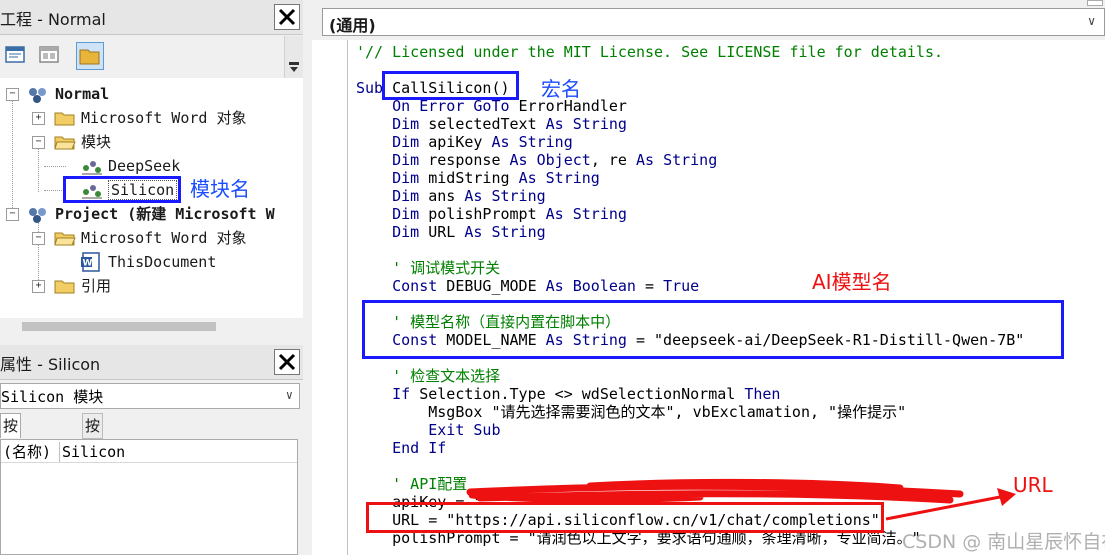  I want to click on watermark: CSDN @ 南山星辰怀自在, so click(1003, 542).